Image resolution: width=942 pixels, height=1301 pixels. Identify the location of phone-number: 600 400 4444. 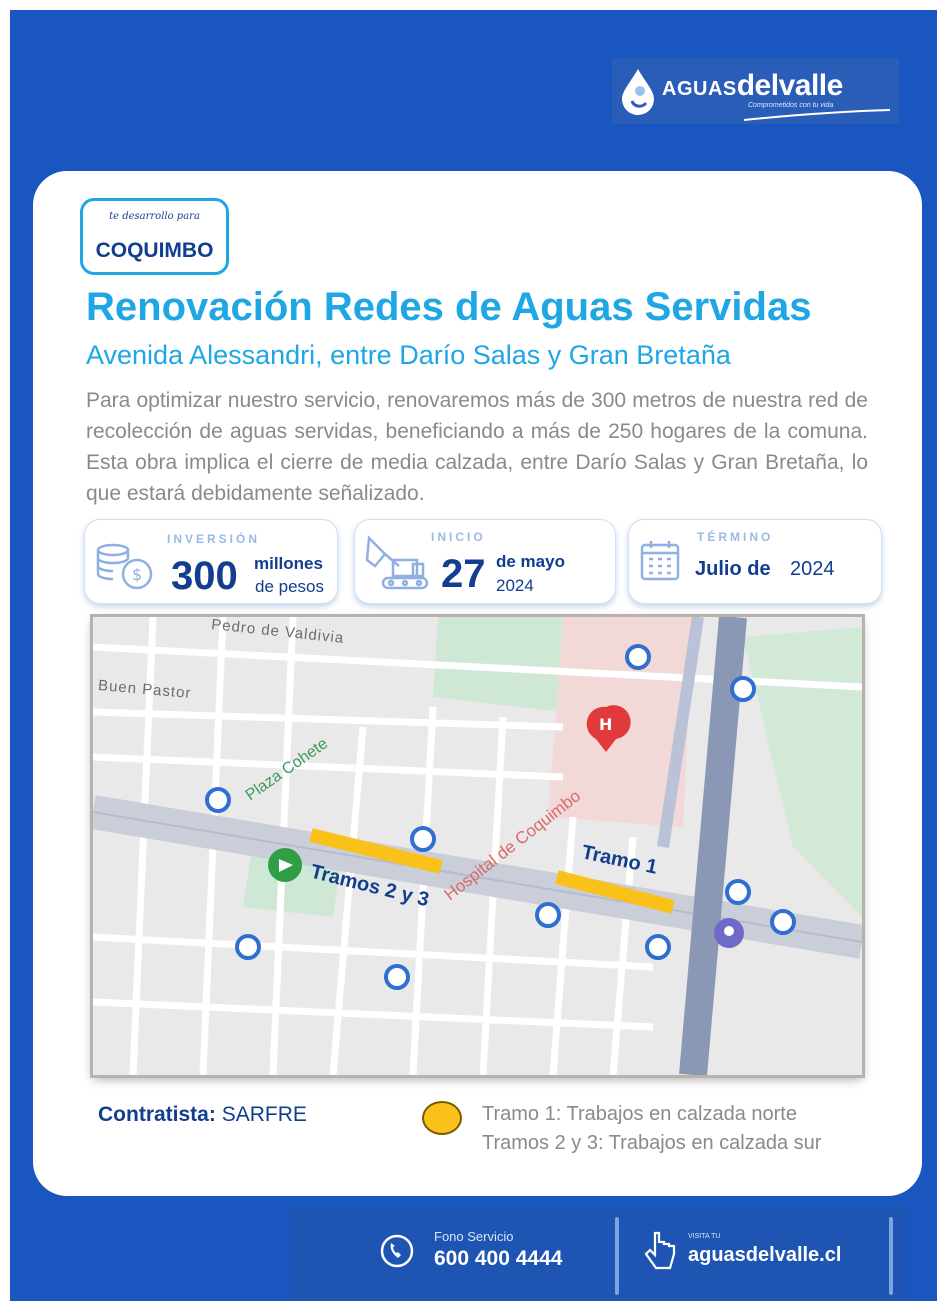
(498, 1259).